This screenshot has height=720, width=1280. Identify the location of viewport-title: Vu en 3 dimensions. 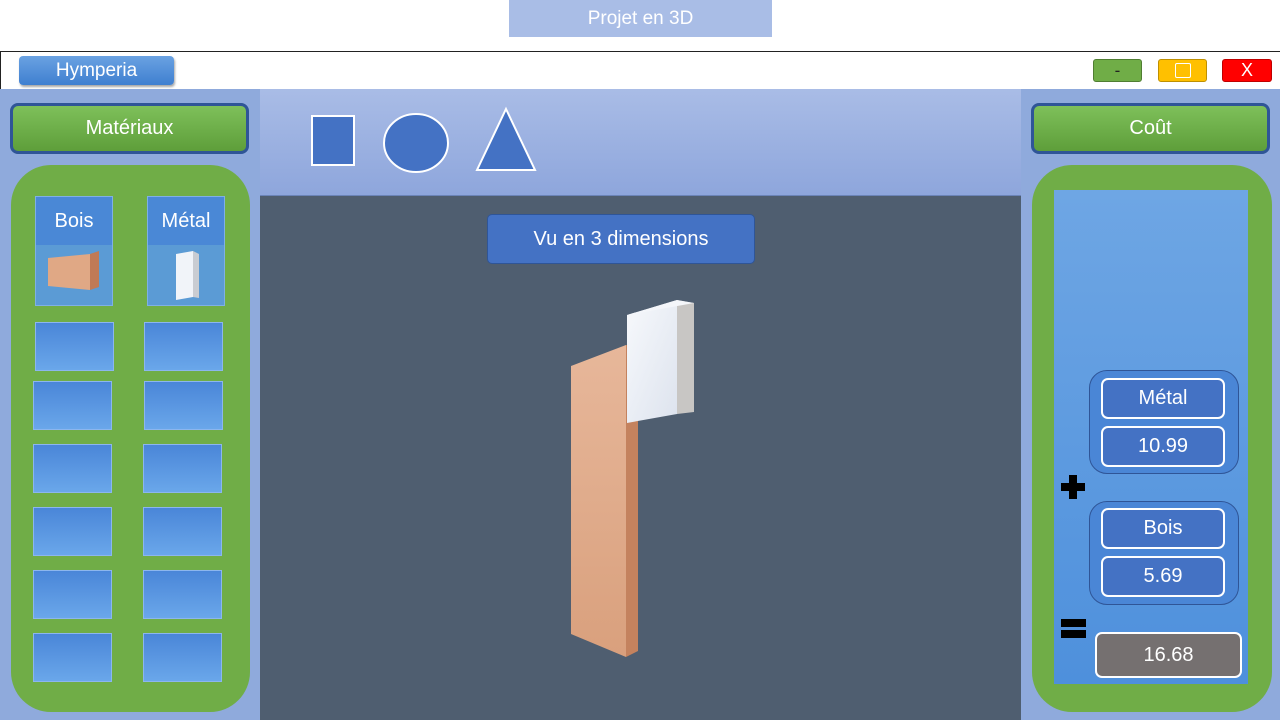
(621, 239).